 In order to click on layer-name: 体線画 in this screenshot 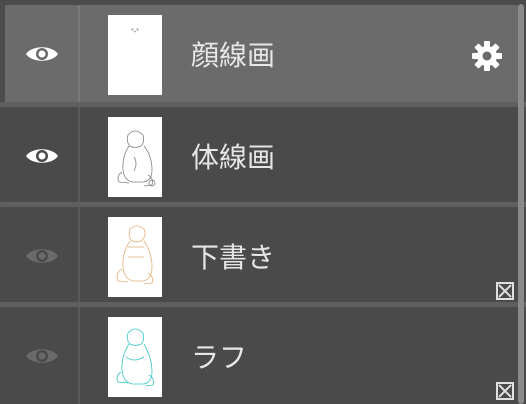, I will do `click(233, 155)`.